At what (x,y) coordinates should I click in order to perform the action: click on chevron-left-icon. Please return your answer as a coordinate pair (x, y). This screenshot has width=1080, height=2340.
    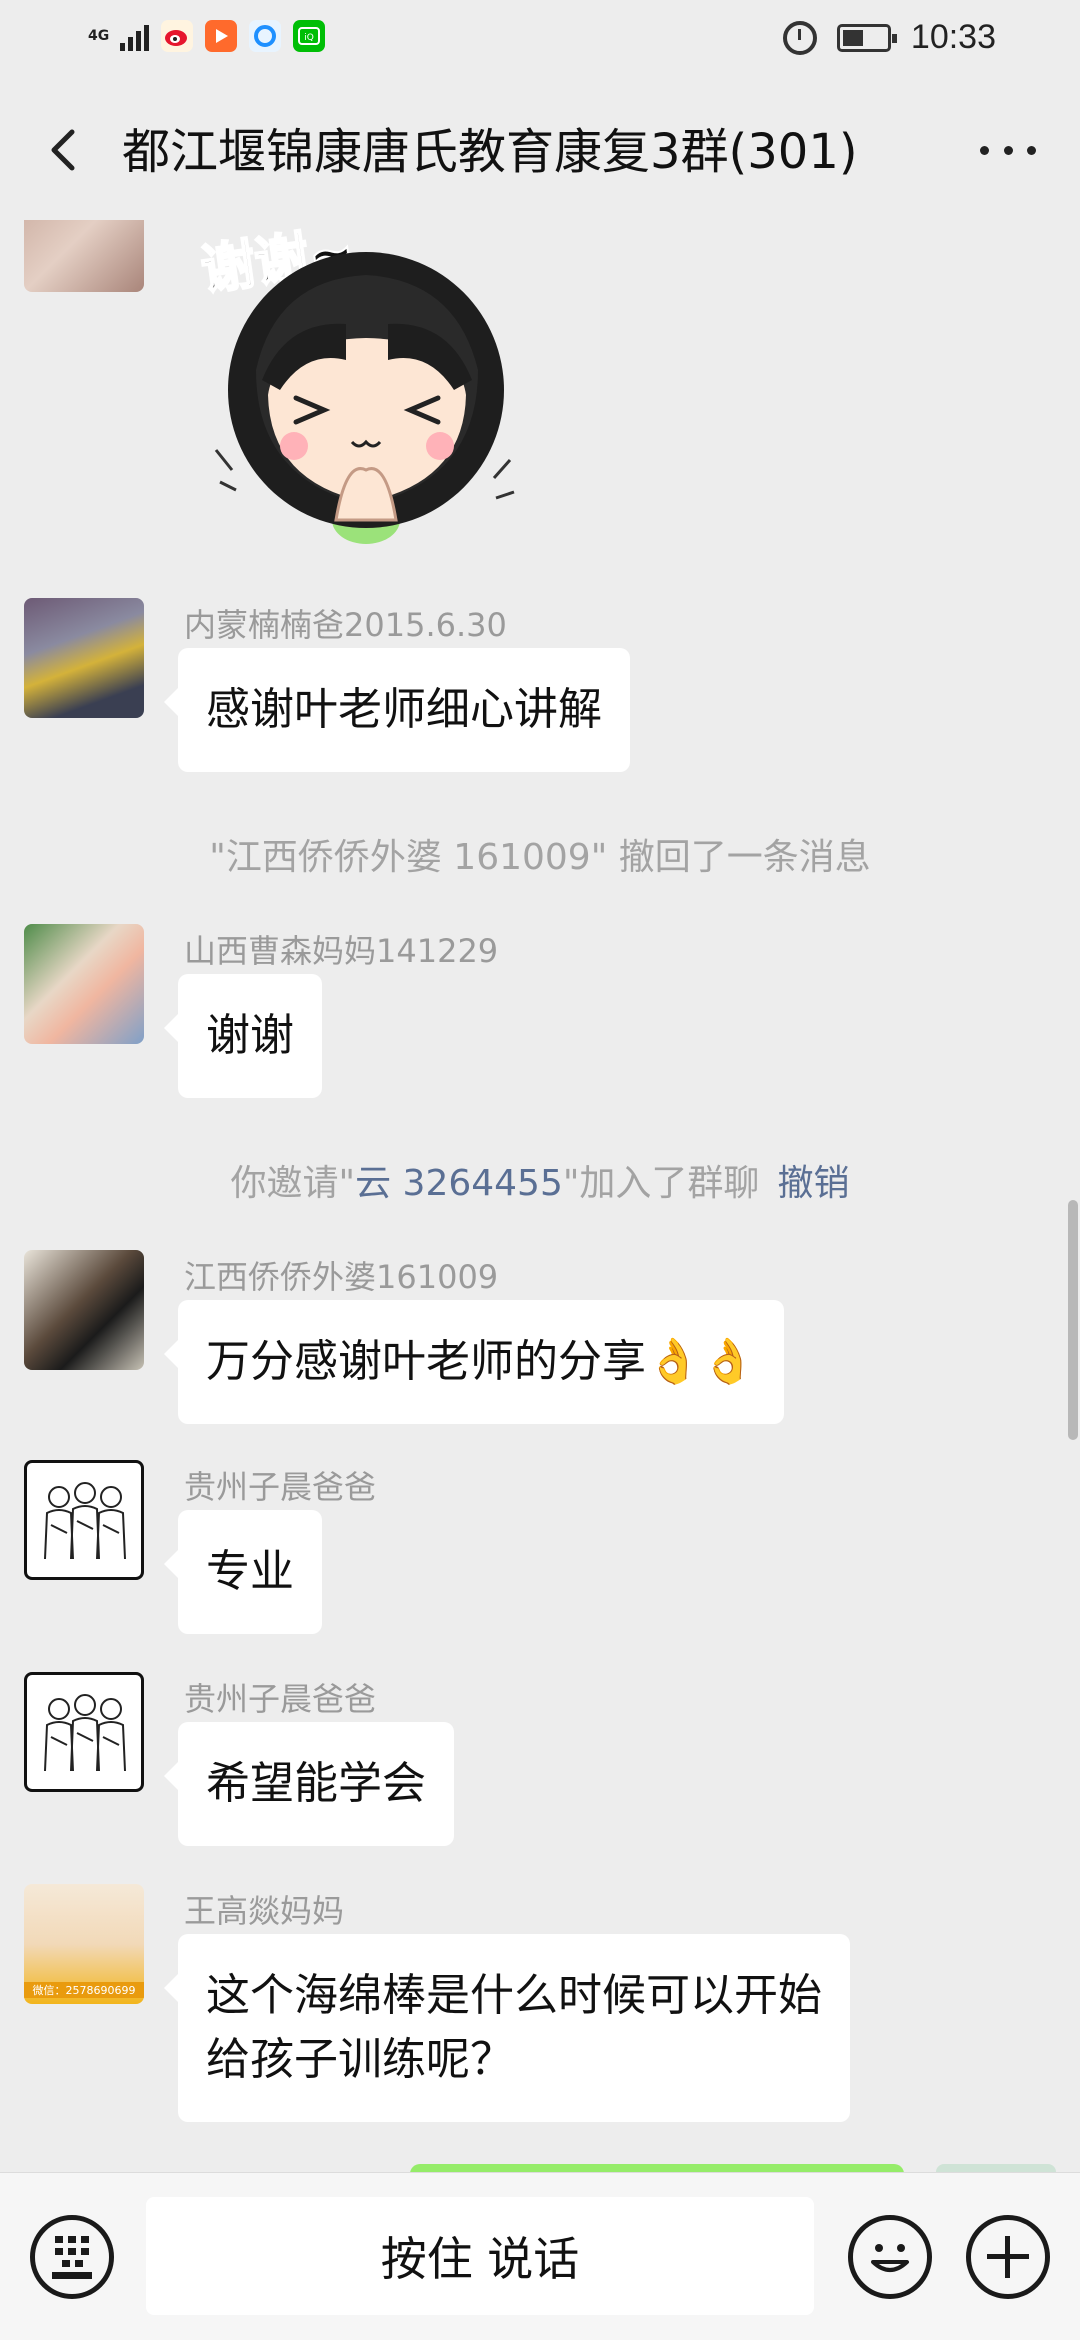
    Looking at the image, I should click on (63, 150).